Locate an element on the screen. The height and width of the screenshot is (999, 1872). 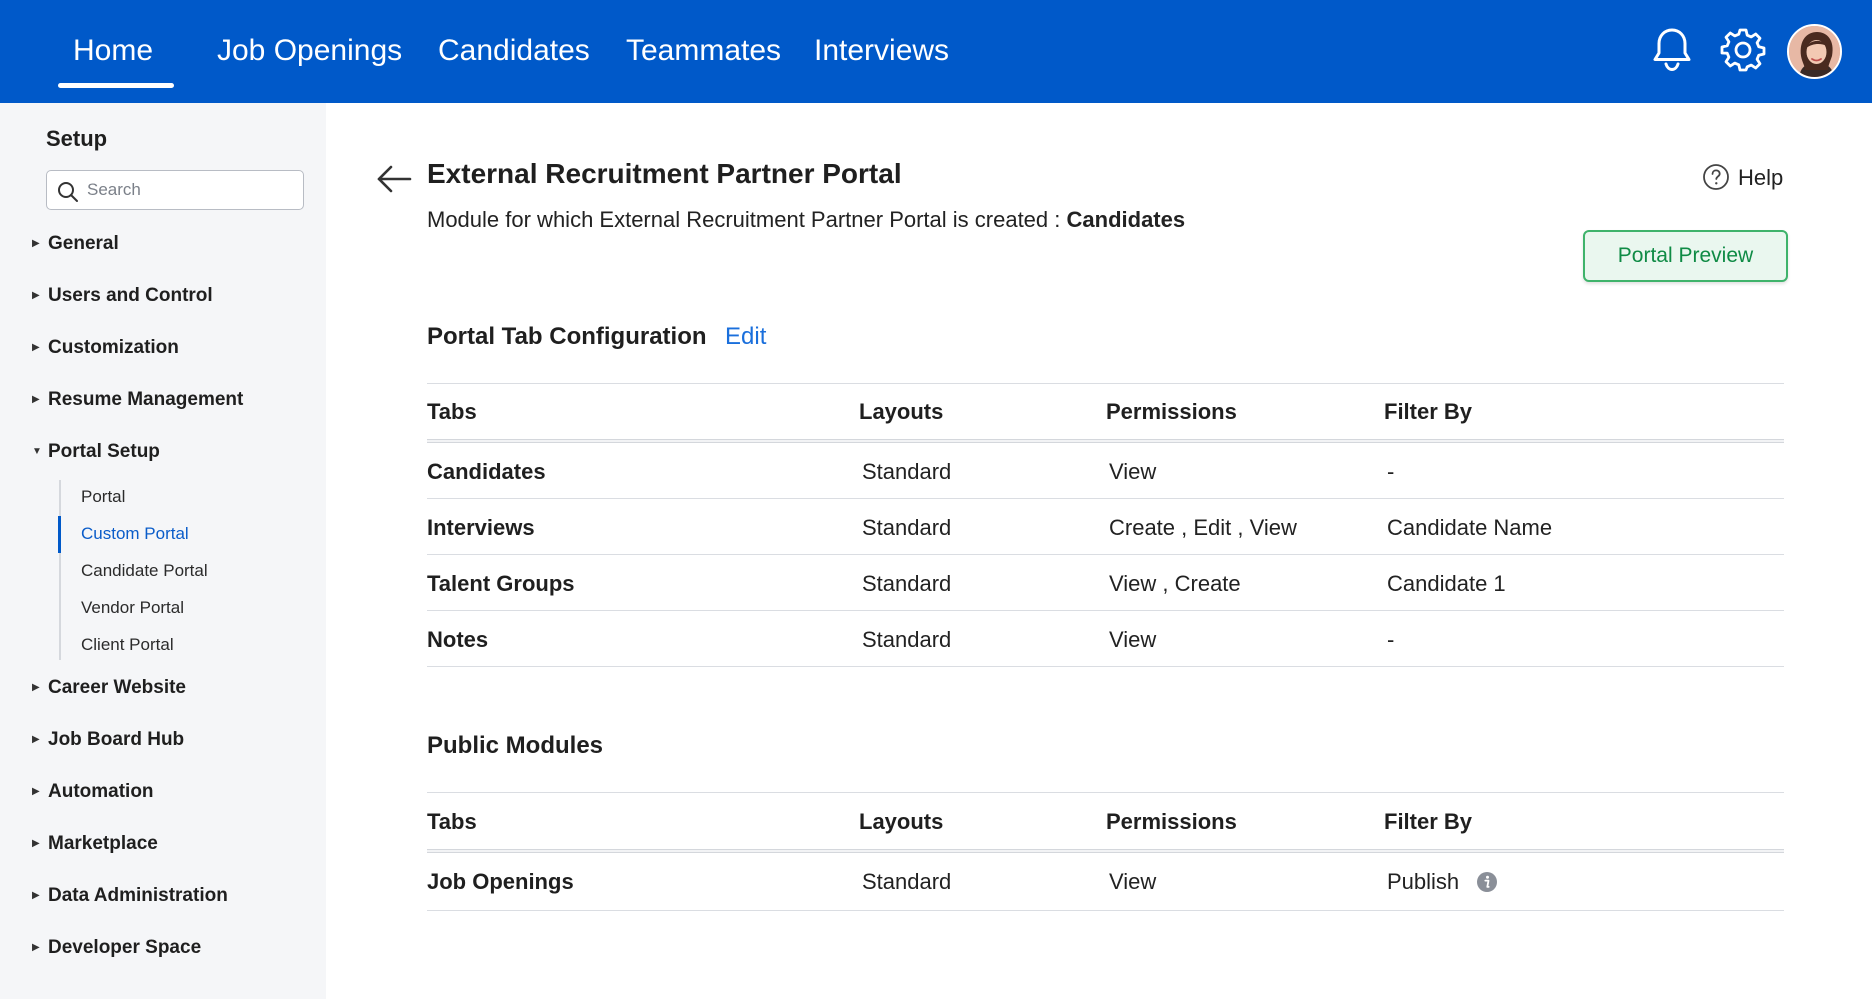
back-arrow-icon is located at coordinates (394, 181).